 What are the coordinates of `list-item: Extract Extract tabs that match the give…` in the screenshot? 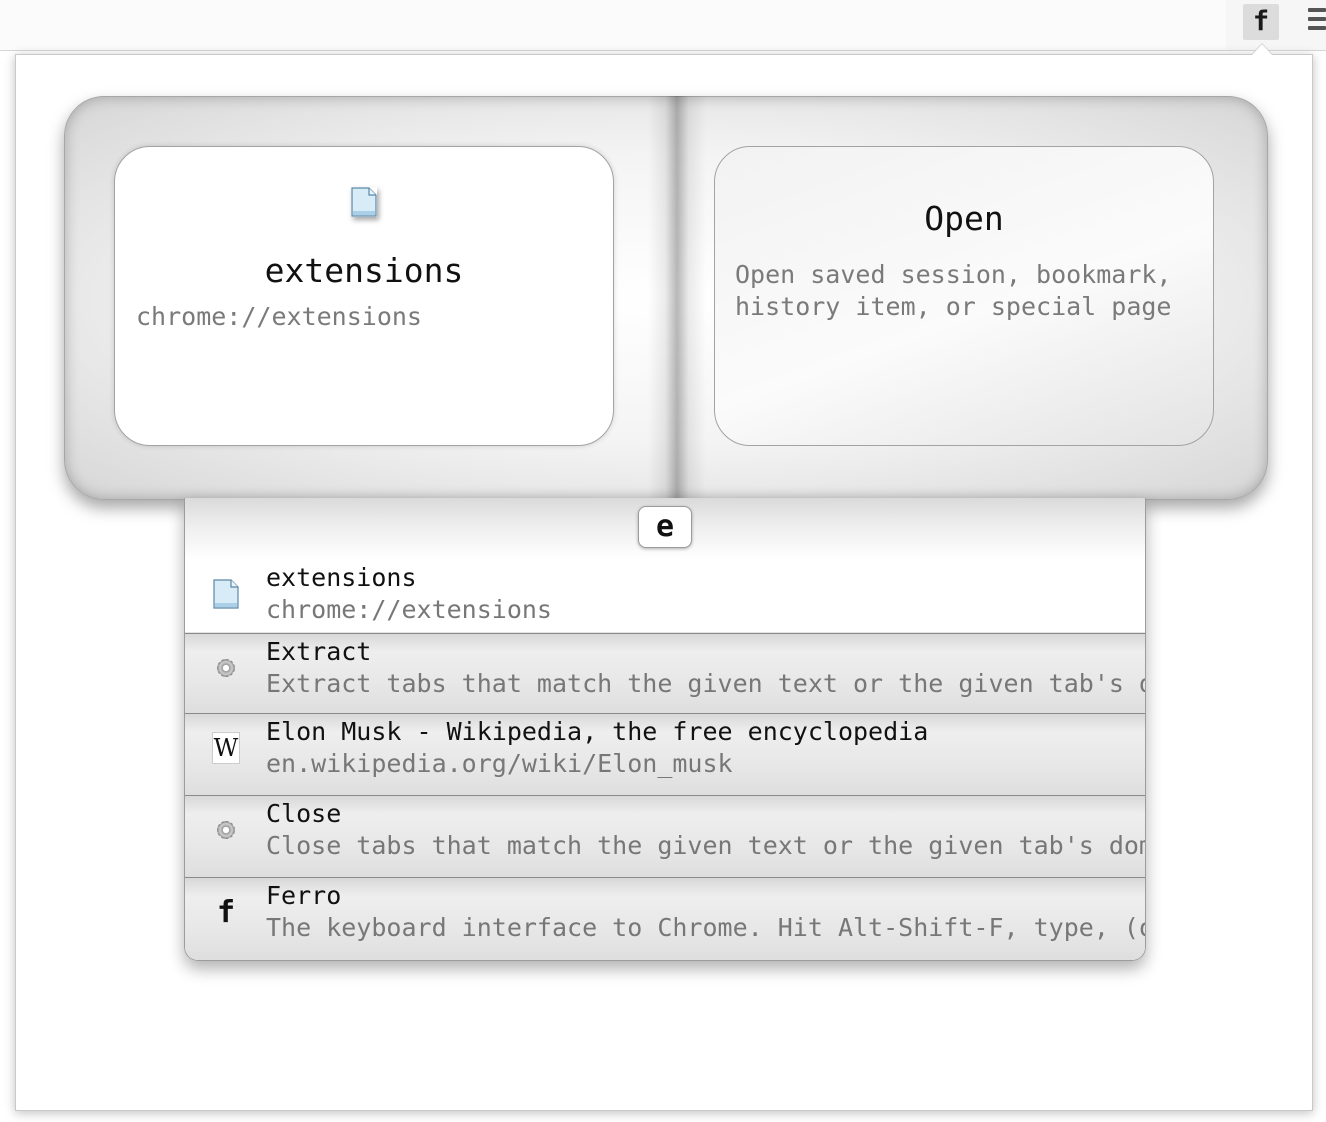 It's located at (665, 673).